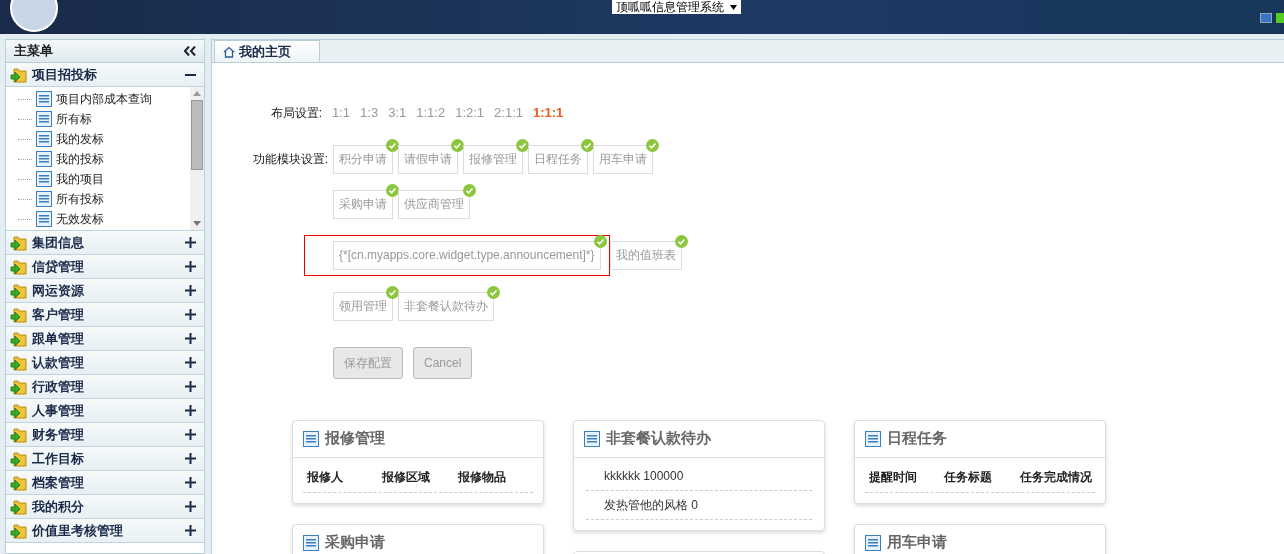 This screenshot has height=554, width=1284. I want to click on menu-group: 工作目标, so click(105, 459).